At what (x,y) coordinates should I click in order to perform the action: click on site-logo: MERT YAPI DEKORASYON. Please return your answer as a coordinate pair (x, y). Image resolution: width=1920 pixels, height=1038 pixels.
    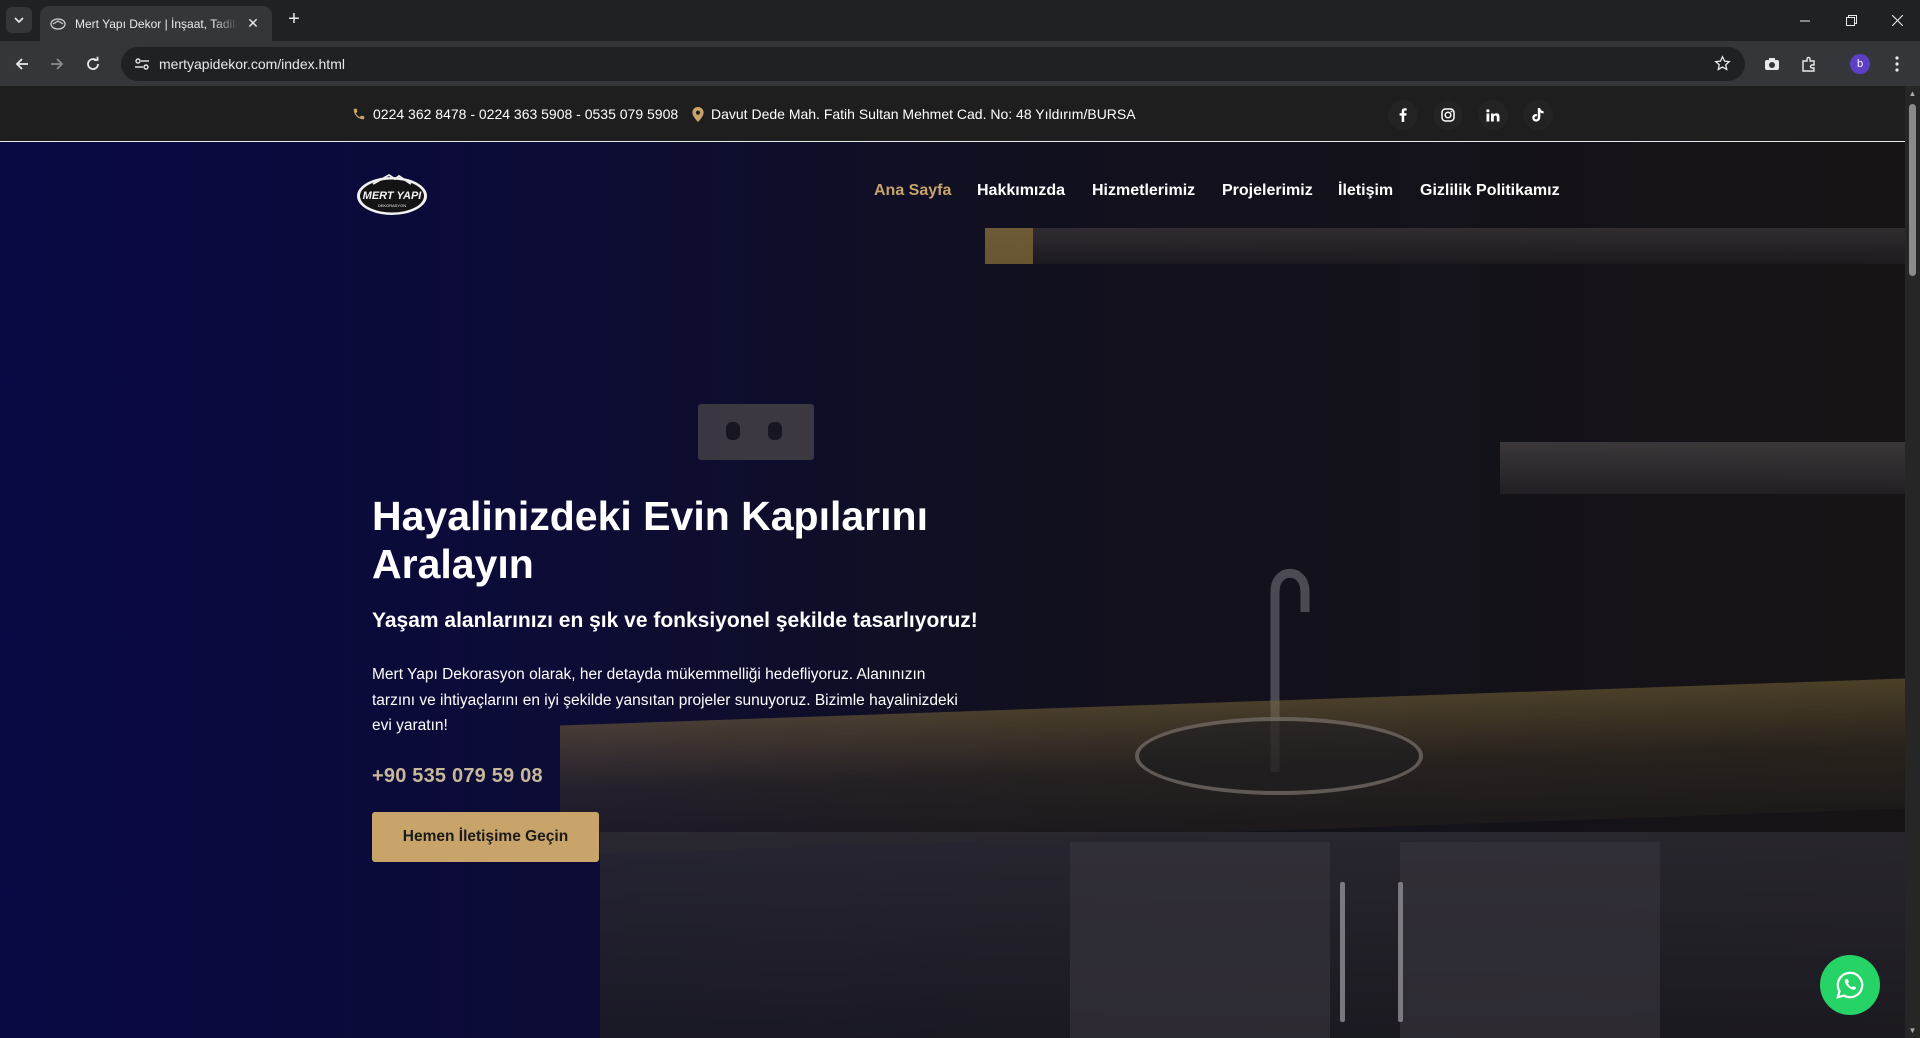
    Looking at the image, I should click on (392, 193).